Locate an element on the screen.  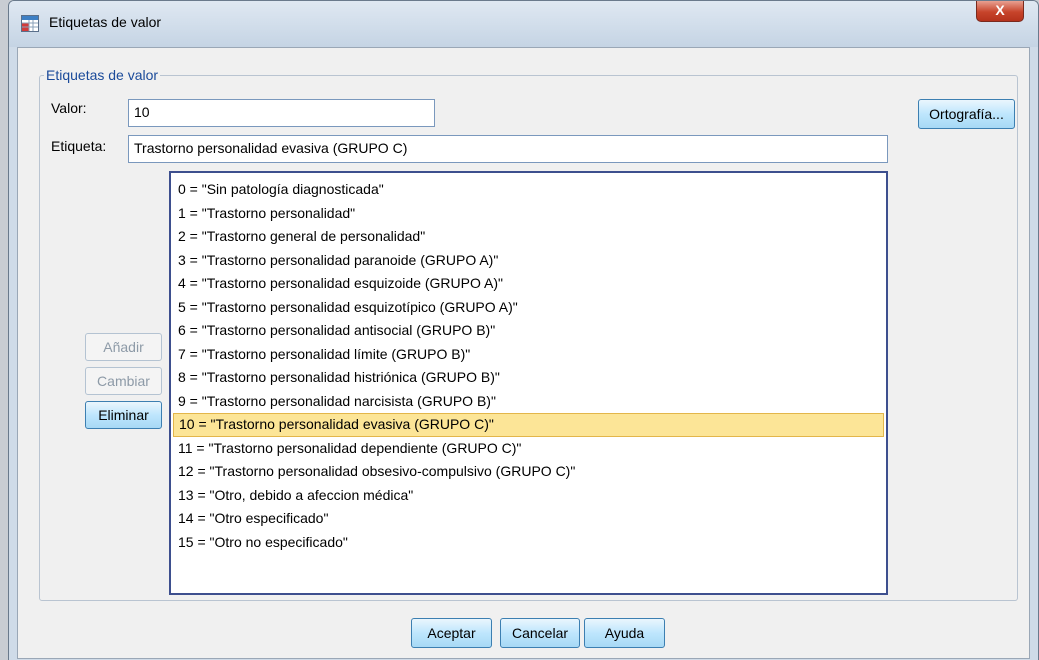
close-button: X is located at coordinates (1000, 11).